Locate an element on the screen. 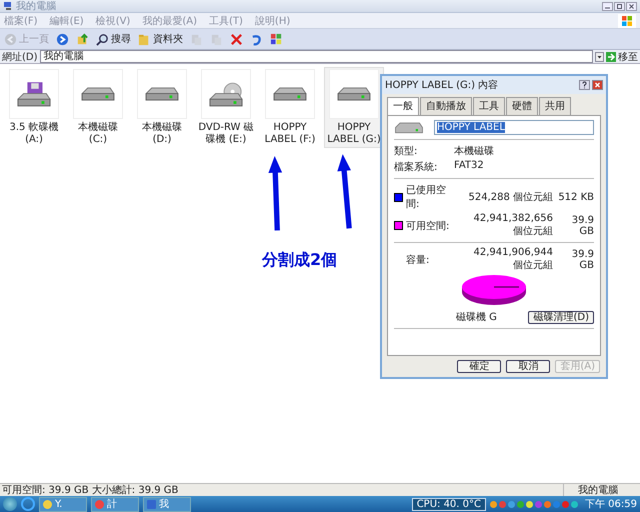 The height and width of the screenshot is (512, 640). delete-button is located at coordinates (236, 39).